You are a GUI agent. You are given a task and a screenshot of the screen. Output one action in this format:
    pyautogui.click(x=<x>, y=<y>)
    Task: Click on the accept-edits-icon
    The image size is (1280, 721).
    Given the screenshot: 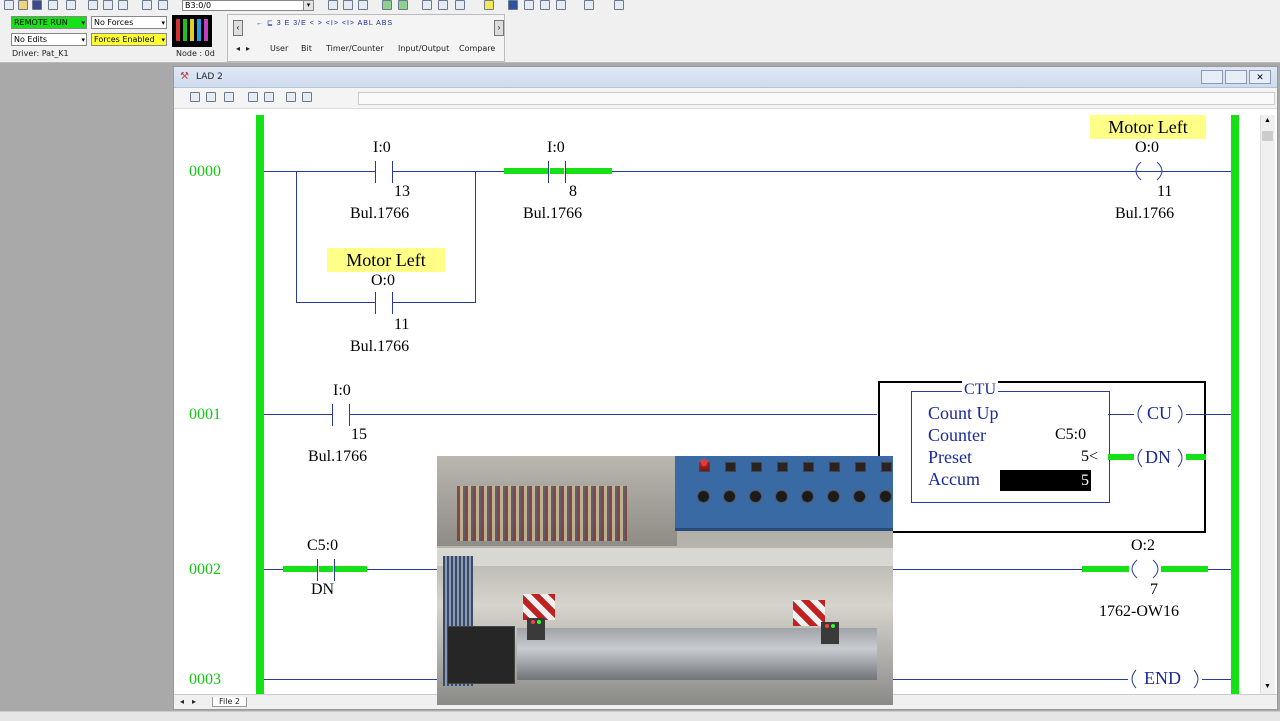 What is the action you would take?
    pyautogui.click(x=211, y=97)
    